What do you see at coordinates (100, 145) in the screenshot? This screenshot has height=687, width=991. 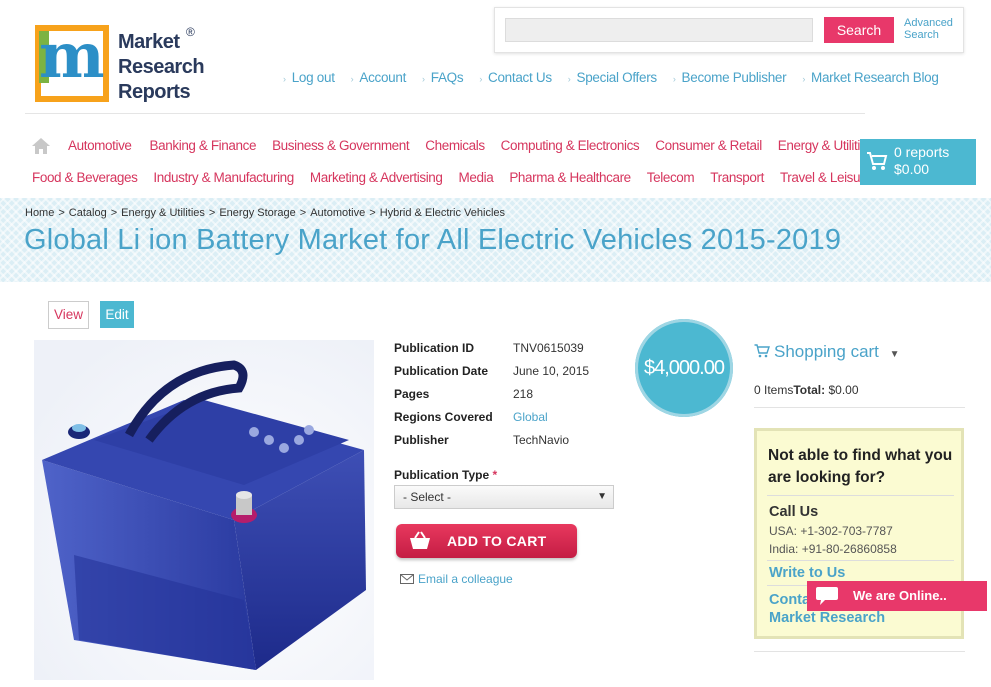 I see `category-link: Automotive` at bounding box center [100, 145].